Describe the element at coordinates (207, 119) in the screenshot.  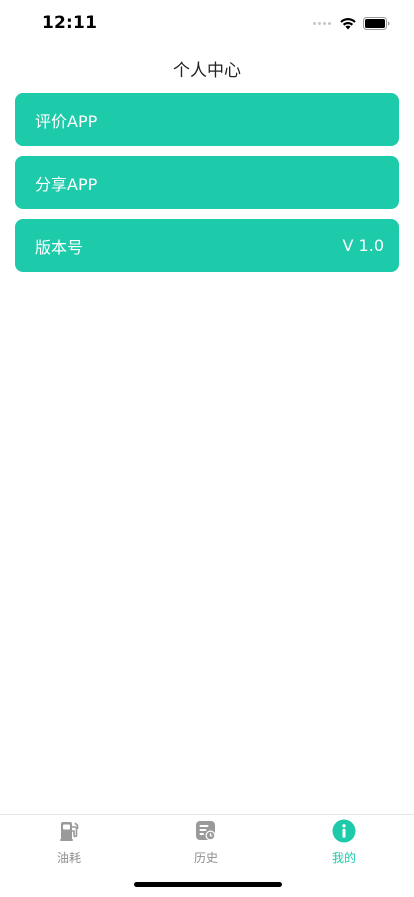
I see `rate-app-button: 评价APP` at that location.